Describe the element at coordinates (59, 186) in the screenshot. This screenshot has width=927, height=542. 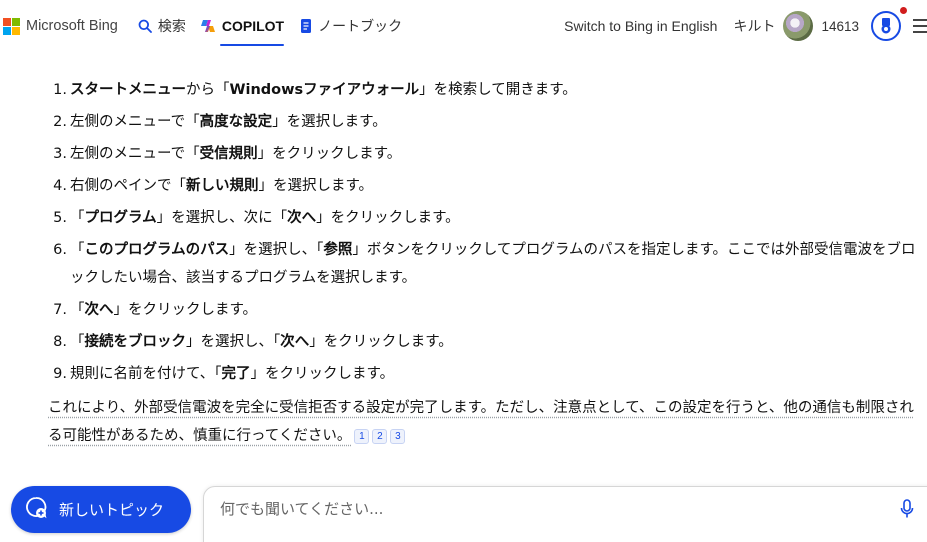
I see `step-number: 4.` at that location.